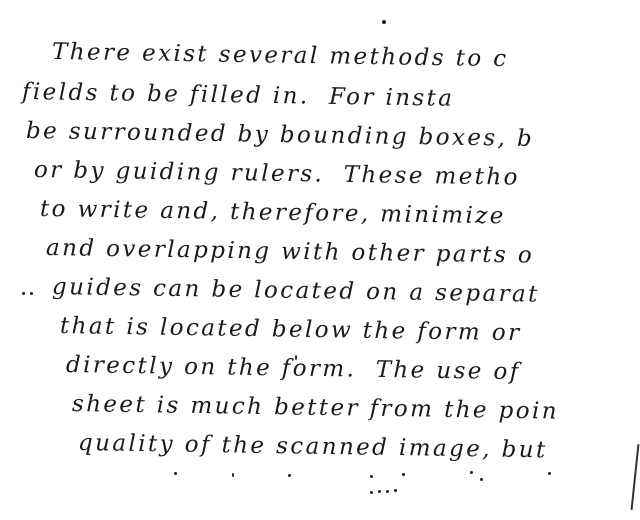 This screenshot has width=640, height=520. What do you see at coordinates (370, 482) in the screenshot?
I see `cut-off-text-line` at bounding box center [370, 482].